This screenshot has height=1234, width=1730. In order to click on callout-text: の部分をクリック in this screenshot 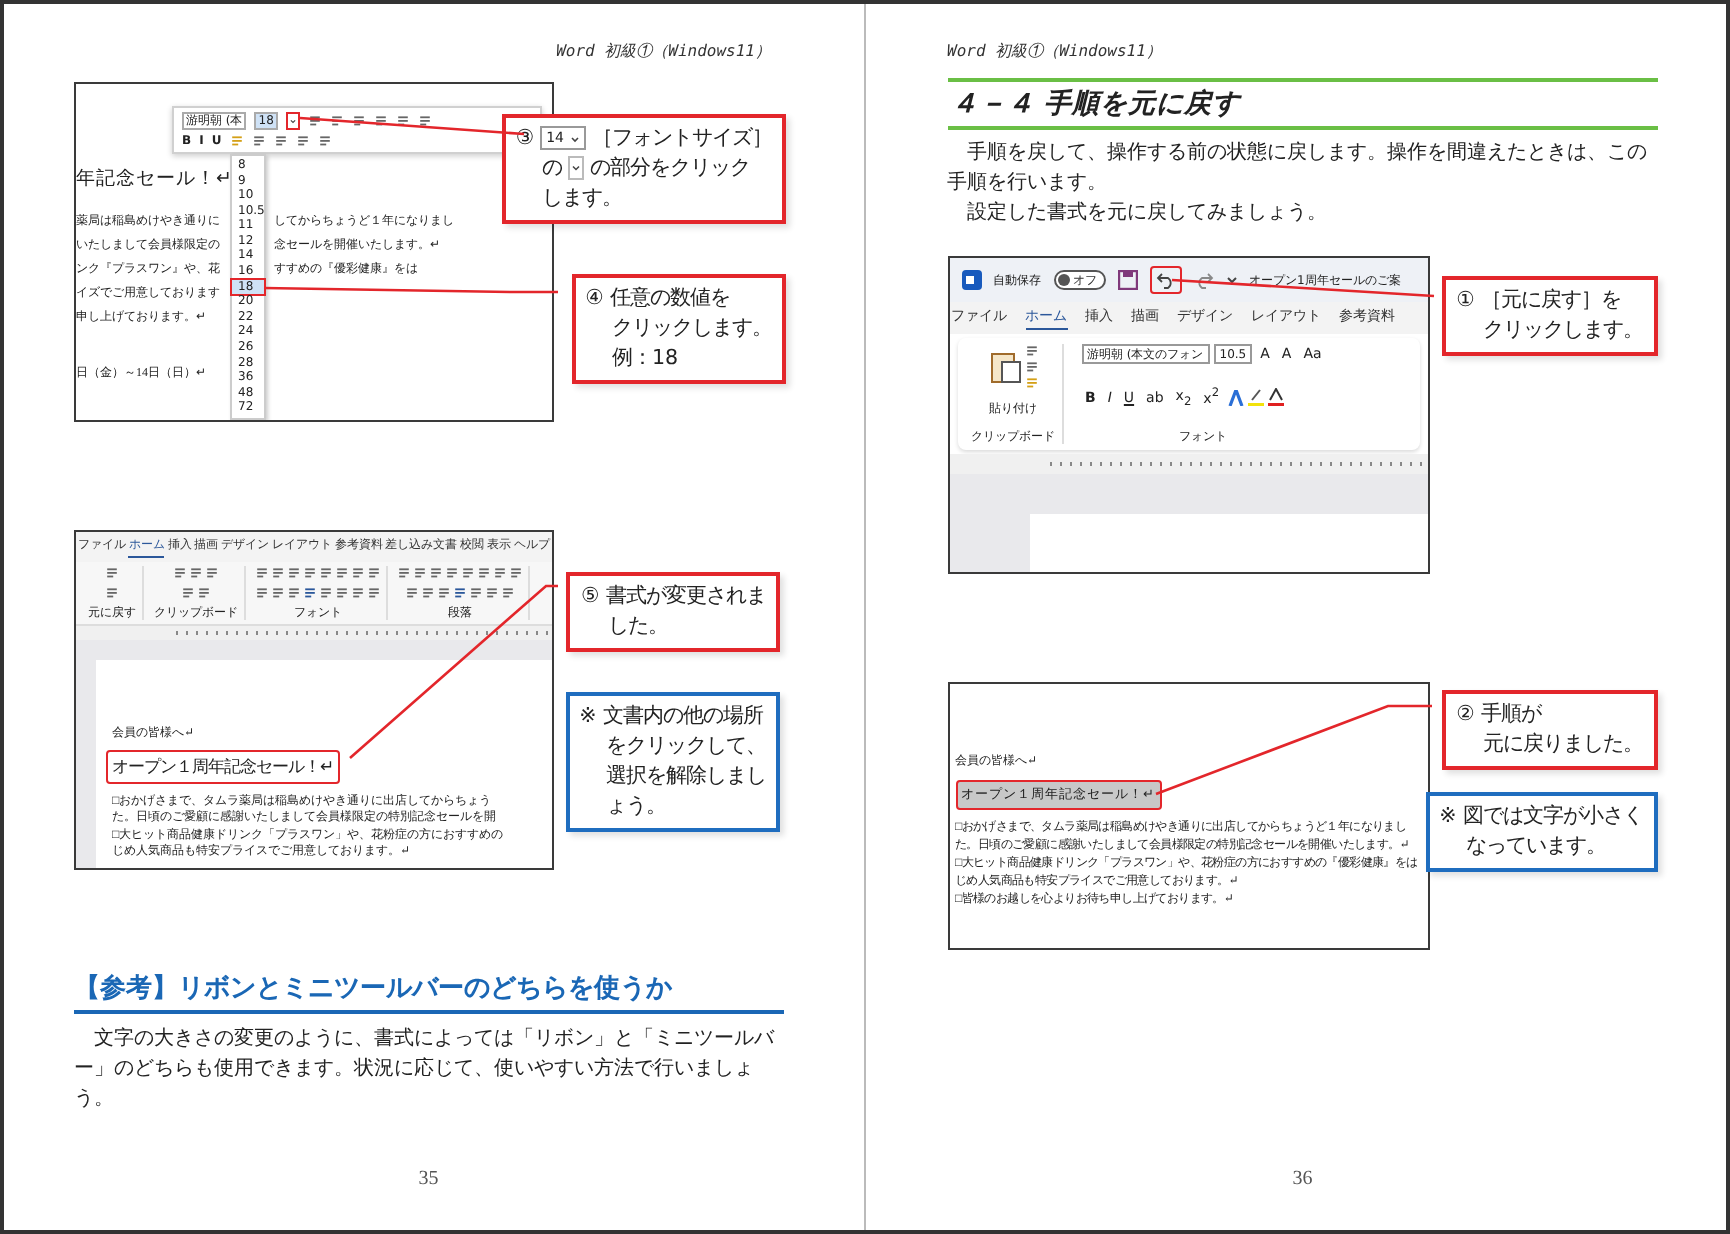, I will do `click(670, 168)`.